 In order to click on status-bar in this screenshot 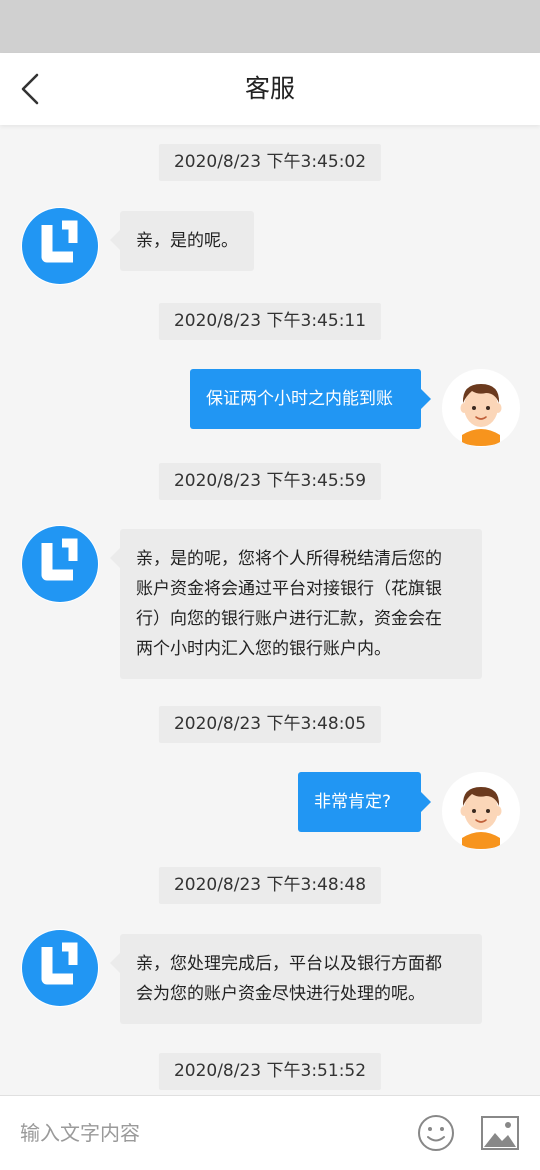, I will do `click(270, 26)`.